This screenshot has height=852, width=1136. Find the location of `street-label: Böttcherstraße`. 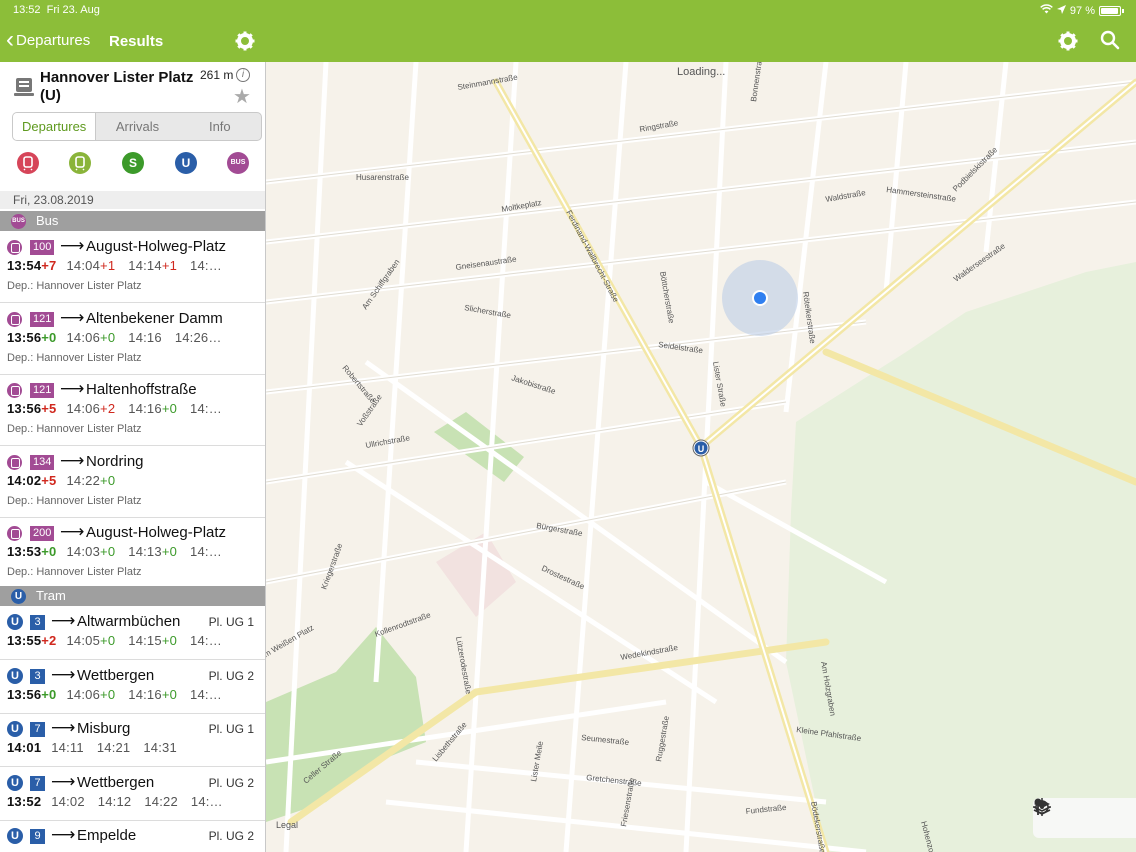

street-label: Böttcherstraße is located at coordinates (667, 298).